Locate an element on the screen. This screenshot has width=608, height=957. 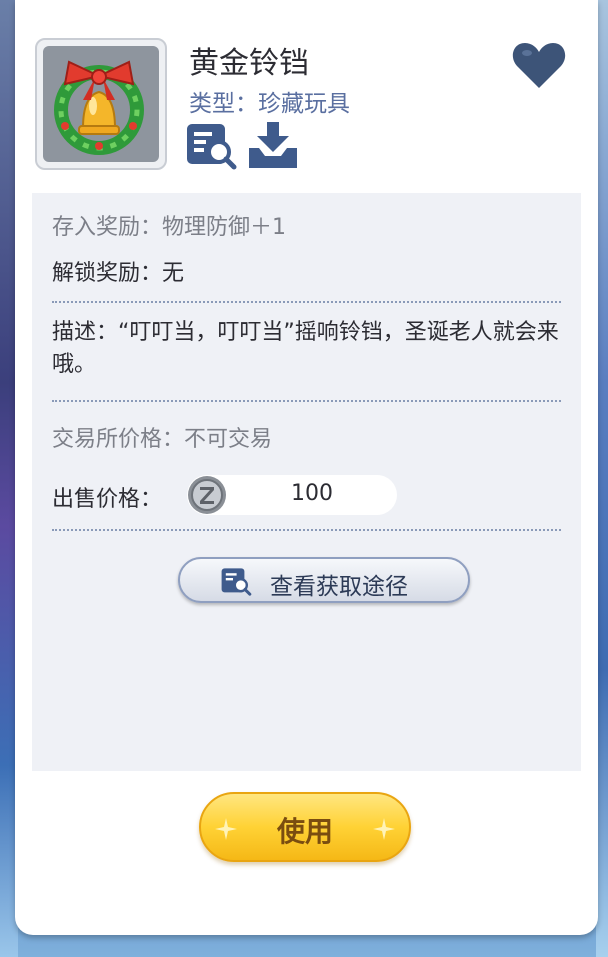
deposit-reward: 存入奖励：物理防御＋1 is located at coordinates (169, 227).